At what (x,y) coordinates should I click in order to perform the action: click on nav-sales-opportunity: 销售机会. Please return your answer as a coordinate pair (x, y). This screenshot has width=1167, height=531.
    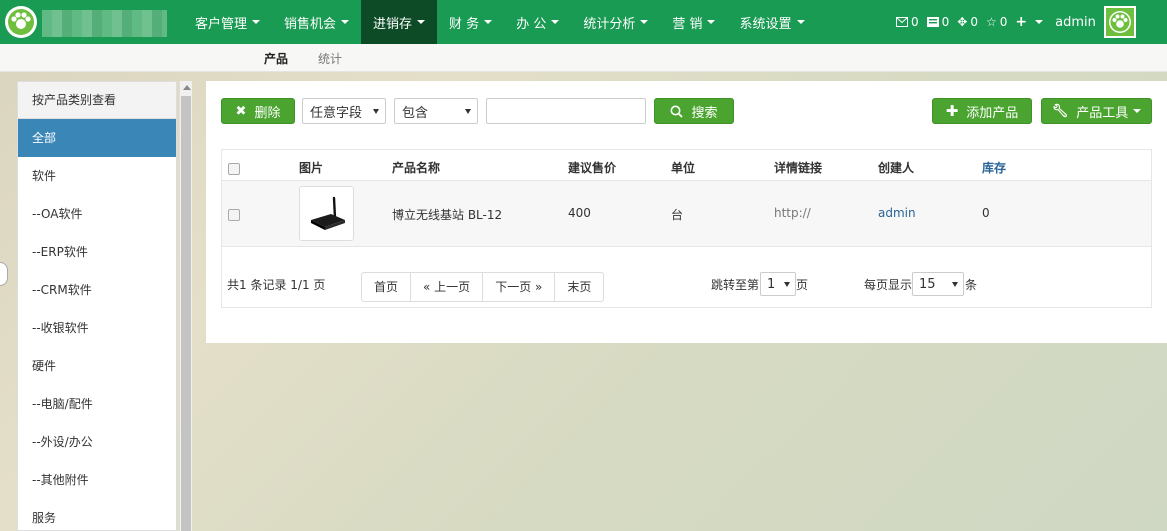
    Looking at the image, I should click on (316, 22).